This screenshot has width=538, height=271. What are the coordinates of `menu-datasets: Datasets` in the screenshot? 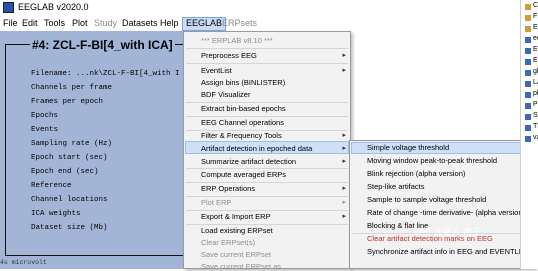 It's located at (140, 23).